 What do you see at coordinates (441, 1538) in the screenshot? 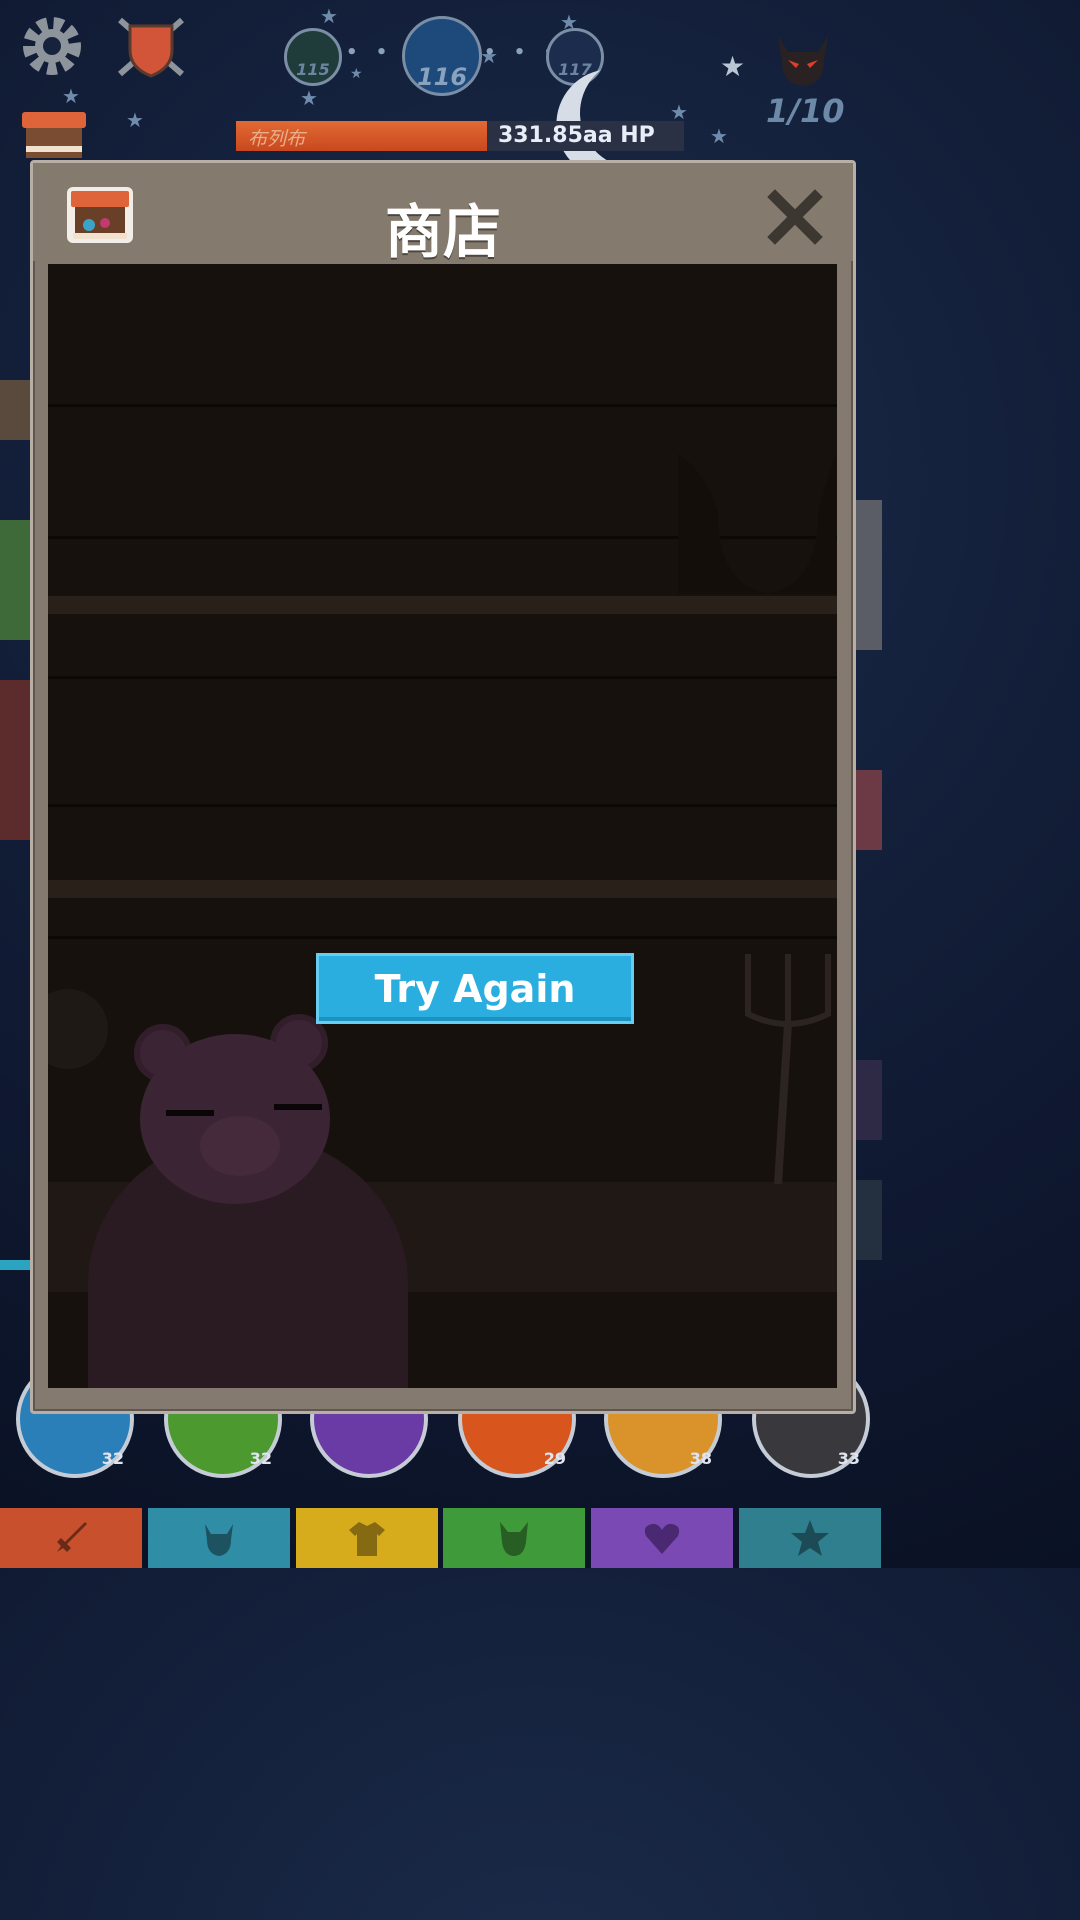
I see `bottom-tab-bar` at bounding box center [441, 1538].